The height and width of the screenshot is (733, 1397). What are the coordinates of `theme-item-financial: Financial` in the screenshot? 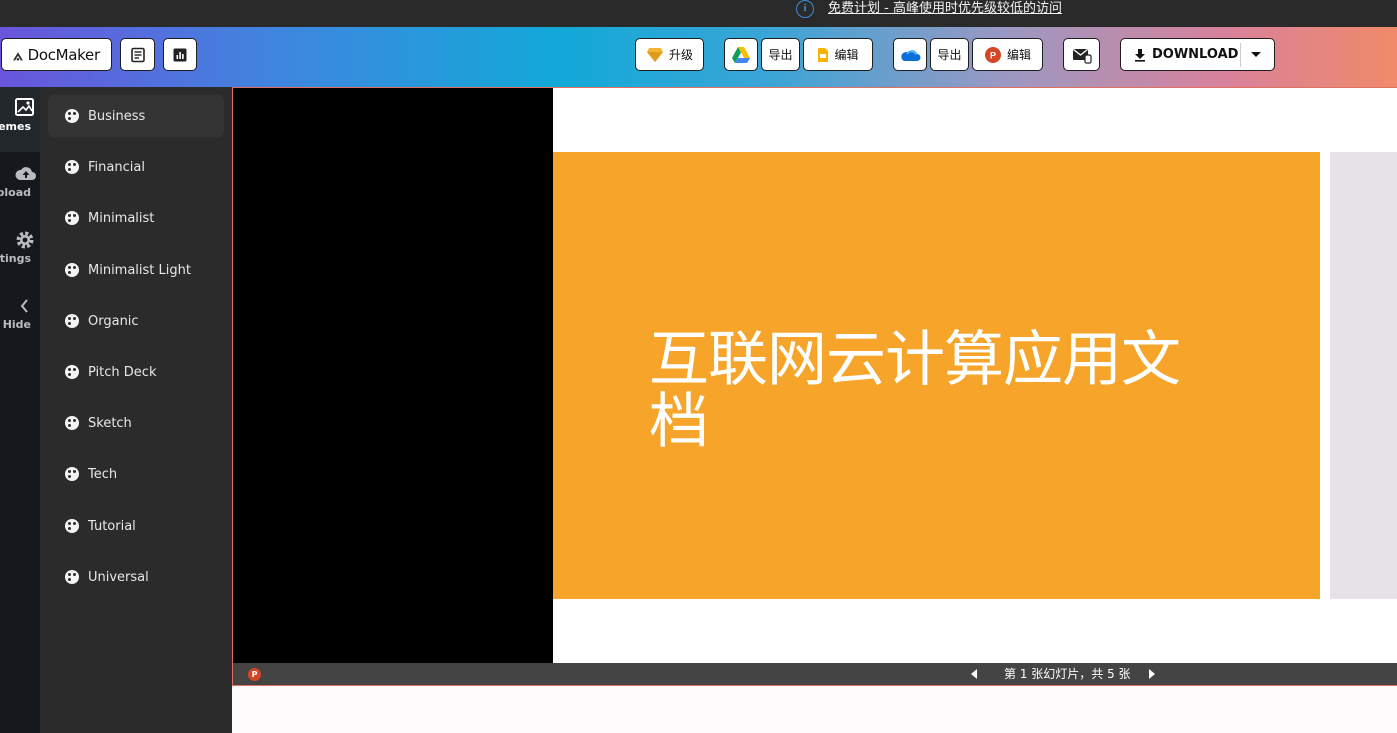 It's located at (136, 167).